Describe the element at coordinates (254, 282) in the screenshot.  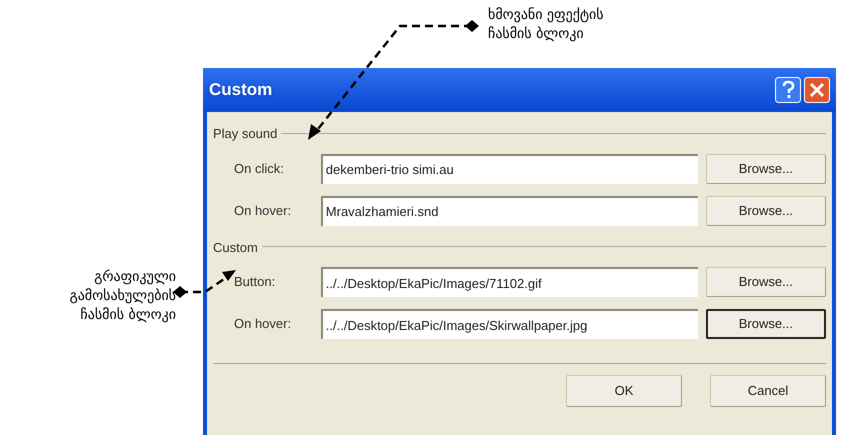
I see `field-label: Button:` at that location.